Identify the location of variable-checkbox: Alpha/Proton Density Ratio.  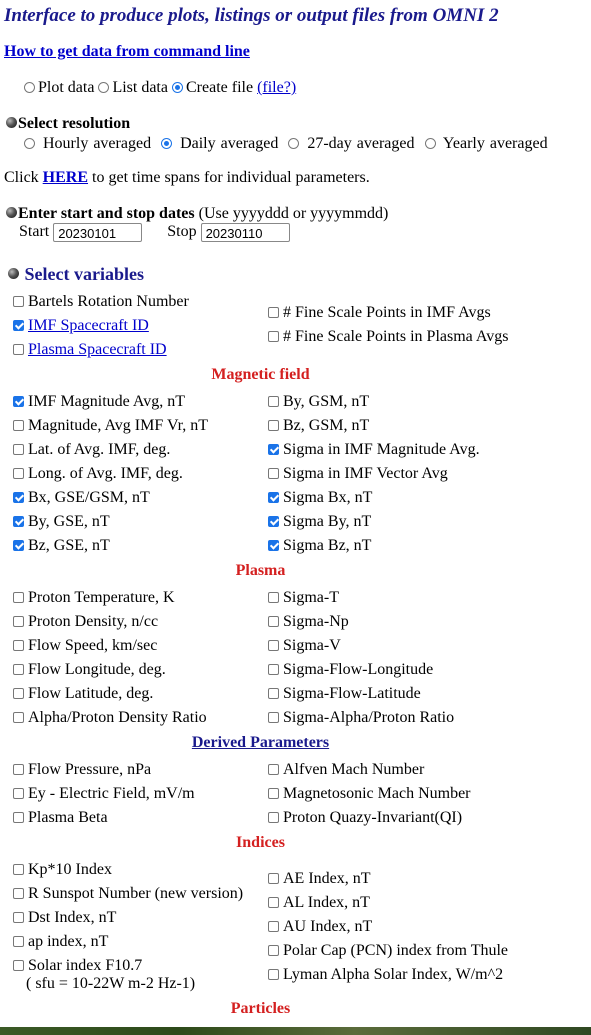
(110, 718).